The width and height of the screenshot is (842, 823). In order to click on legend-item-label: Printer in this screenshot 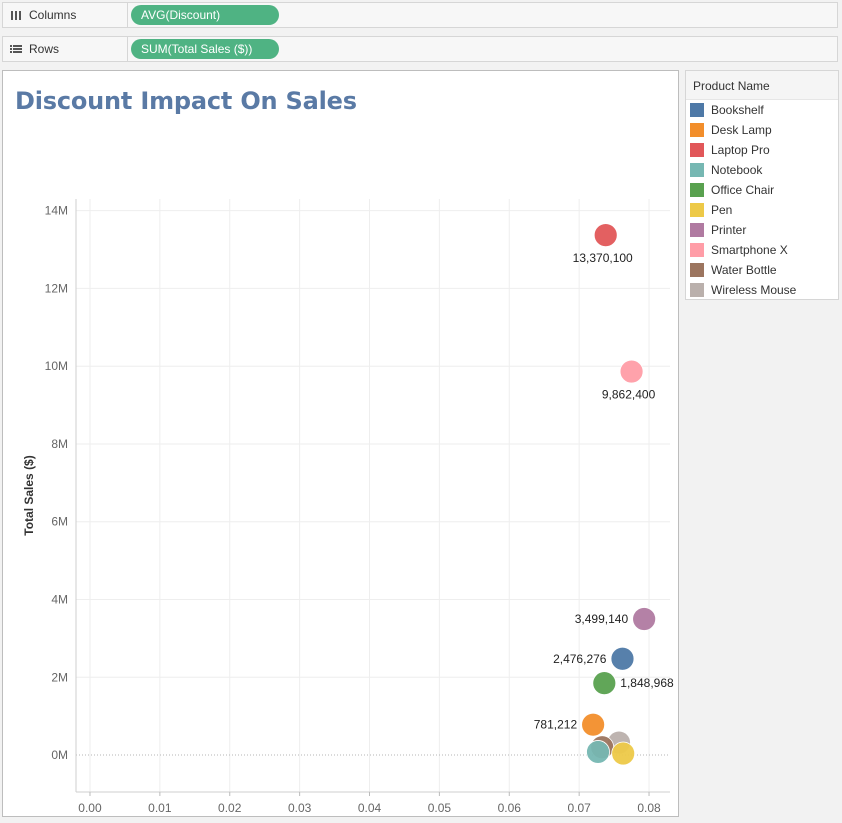, I will do `click(729, 230)`.